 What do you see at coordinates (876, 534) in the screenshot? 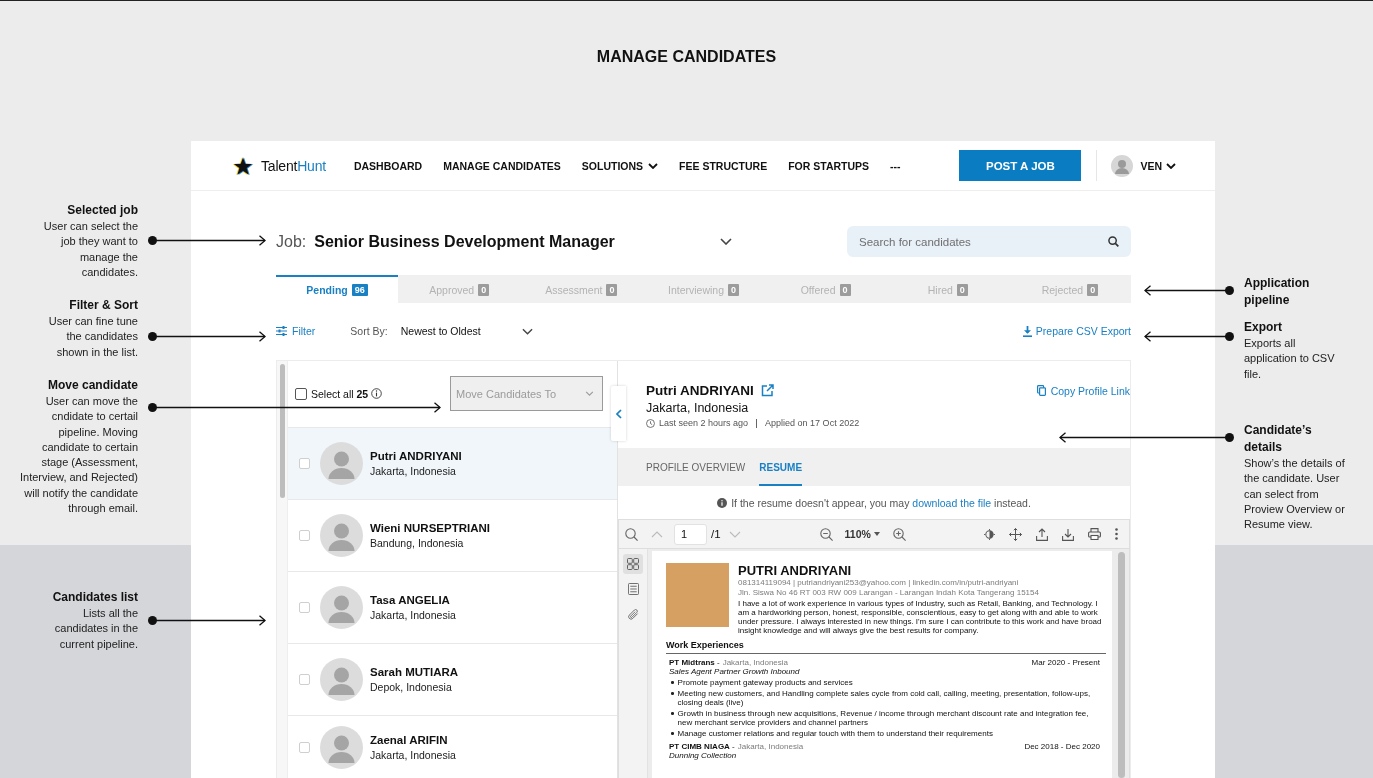
I see `caret-down-icon` at bounding box center [876, 534].